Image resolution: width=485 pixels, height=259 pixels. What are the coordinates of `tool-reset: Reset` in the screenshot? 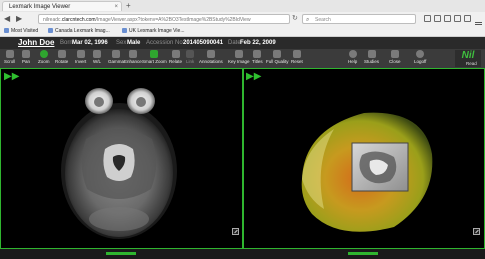 It's located at (297, 57).